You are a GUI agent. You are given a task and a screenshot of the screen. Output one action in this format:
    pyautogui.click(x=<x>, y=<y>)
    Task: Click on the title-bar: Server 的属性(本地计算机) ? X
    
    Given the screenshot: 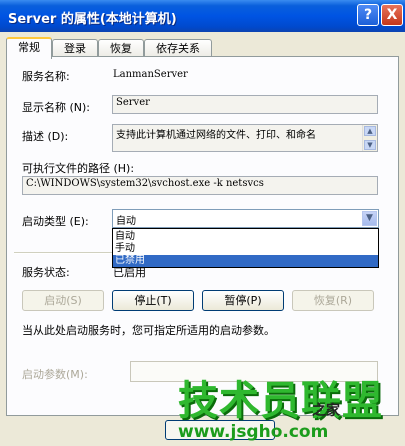 What is the action you would take?
    pyautogui.click(x=202, y=16)
    